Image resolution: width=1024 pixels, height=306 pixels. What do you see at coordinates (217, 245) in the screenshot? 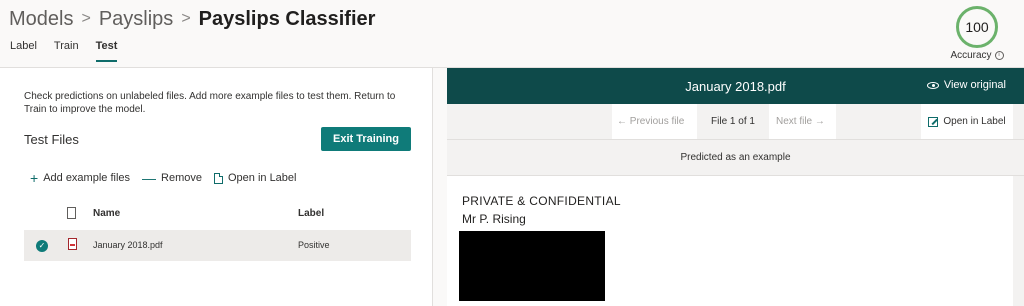
I see `table-row: ✓ January 2018.pdf Positive` at bounding box center [217, 245].